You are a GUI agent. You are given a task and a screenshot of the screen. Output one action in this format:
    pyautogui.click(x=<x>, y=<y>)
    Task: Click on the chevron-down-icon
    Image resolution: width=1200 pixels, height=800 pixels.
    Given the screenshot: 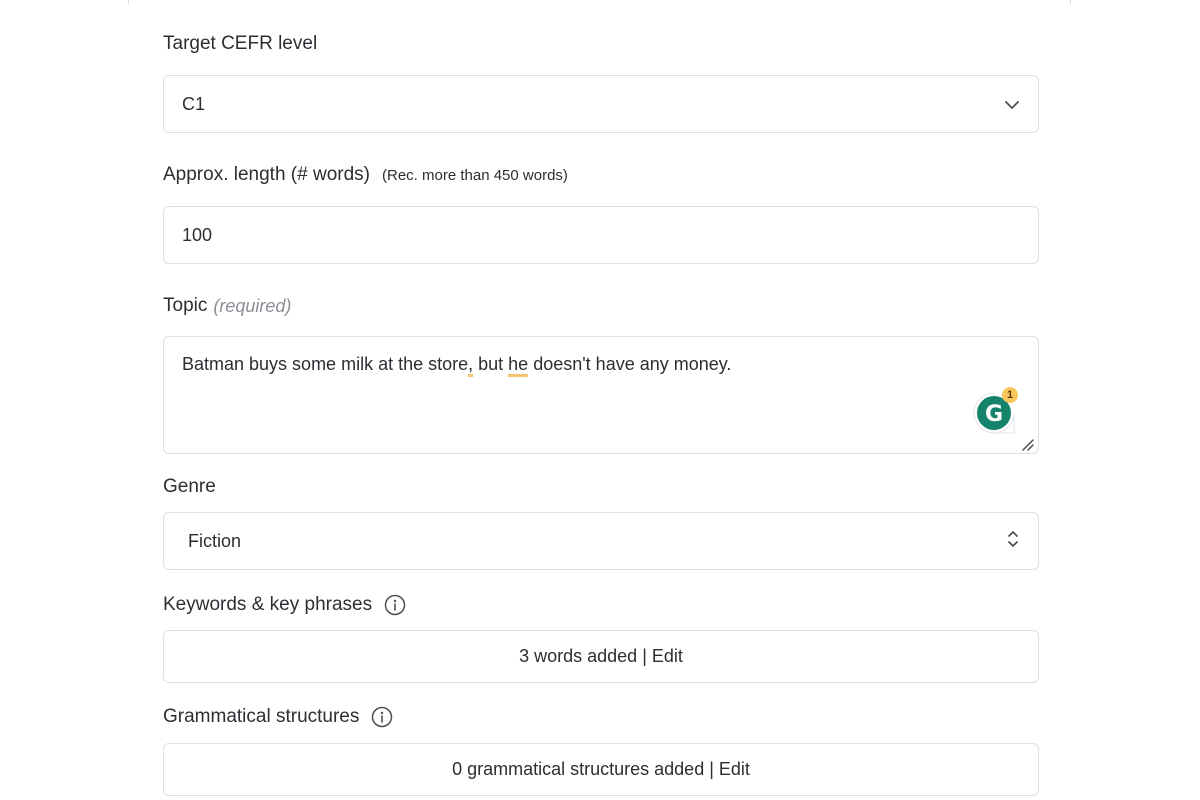 What is the action you would take?
    pyautogui.click(x=1012, y=104)
    